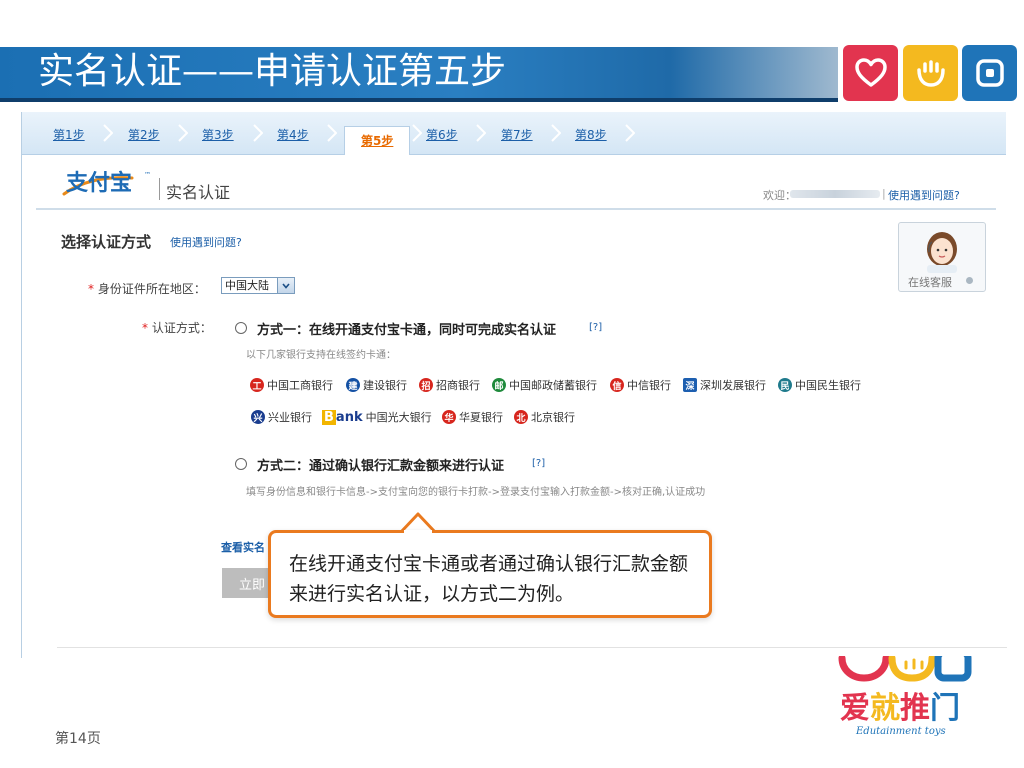 The image size is (1024, 768). I want to click on bank-hxb: 华 华夏银行, so click(472, 417).